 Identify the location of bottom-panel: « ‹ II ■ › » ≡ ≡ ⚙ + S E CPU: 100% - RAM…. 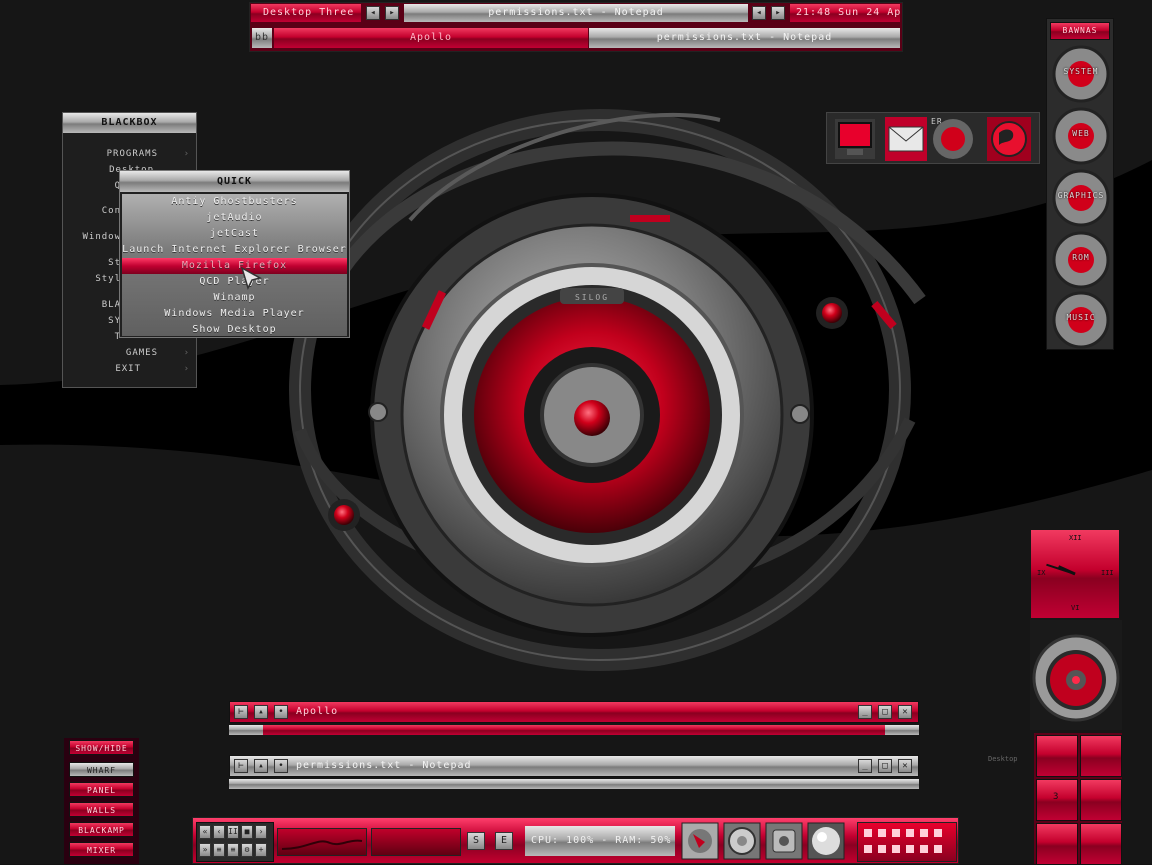
(575, 840).